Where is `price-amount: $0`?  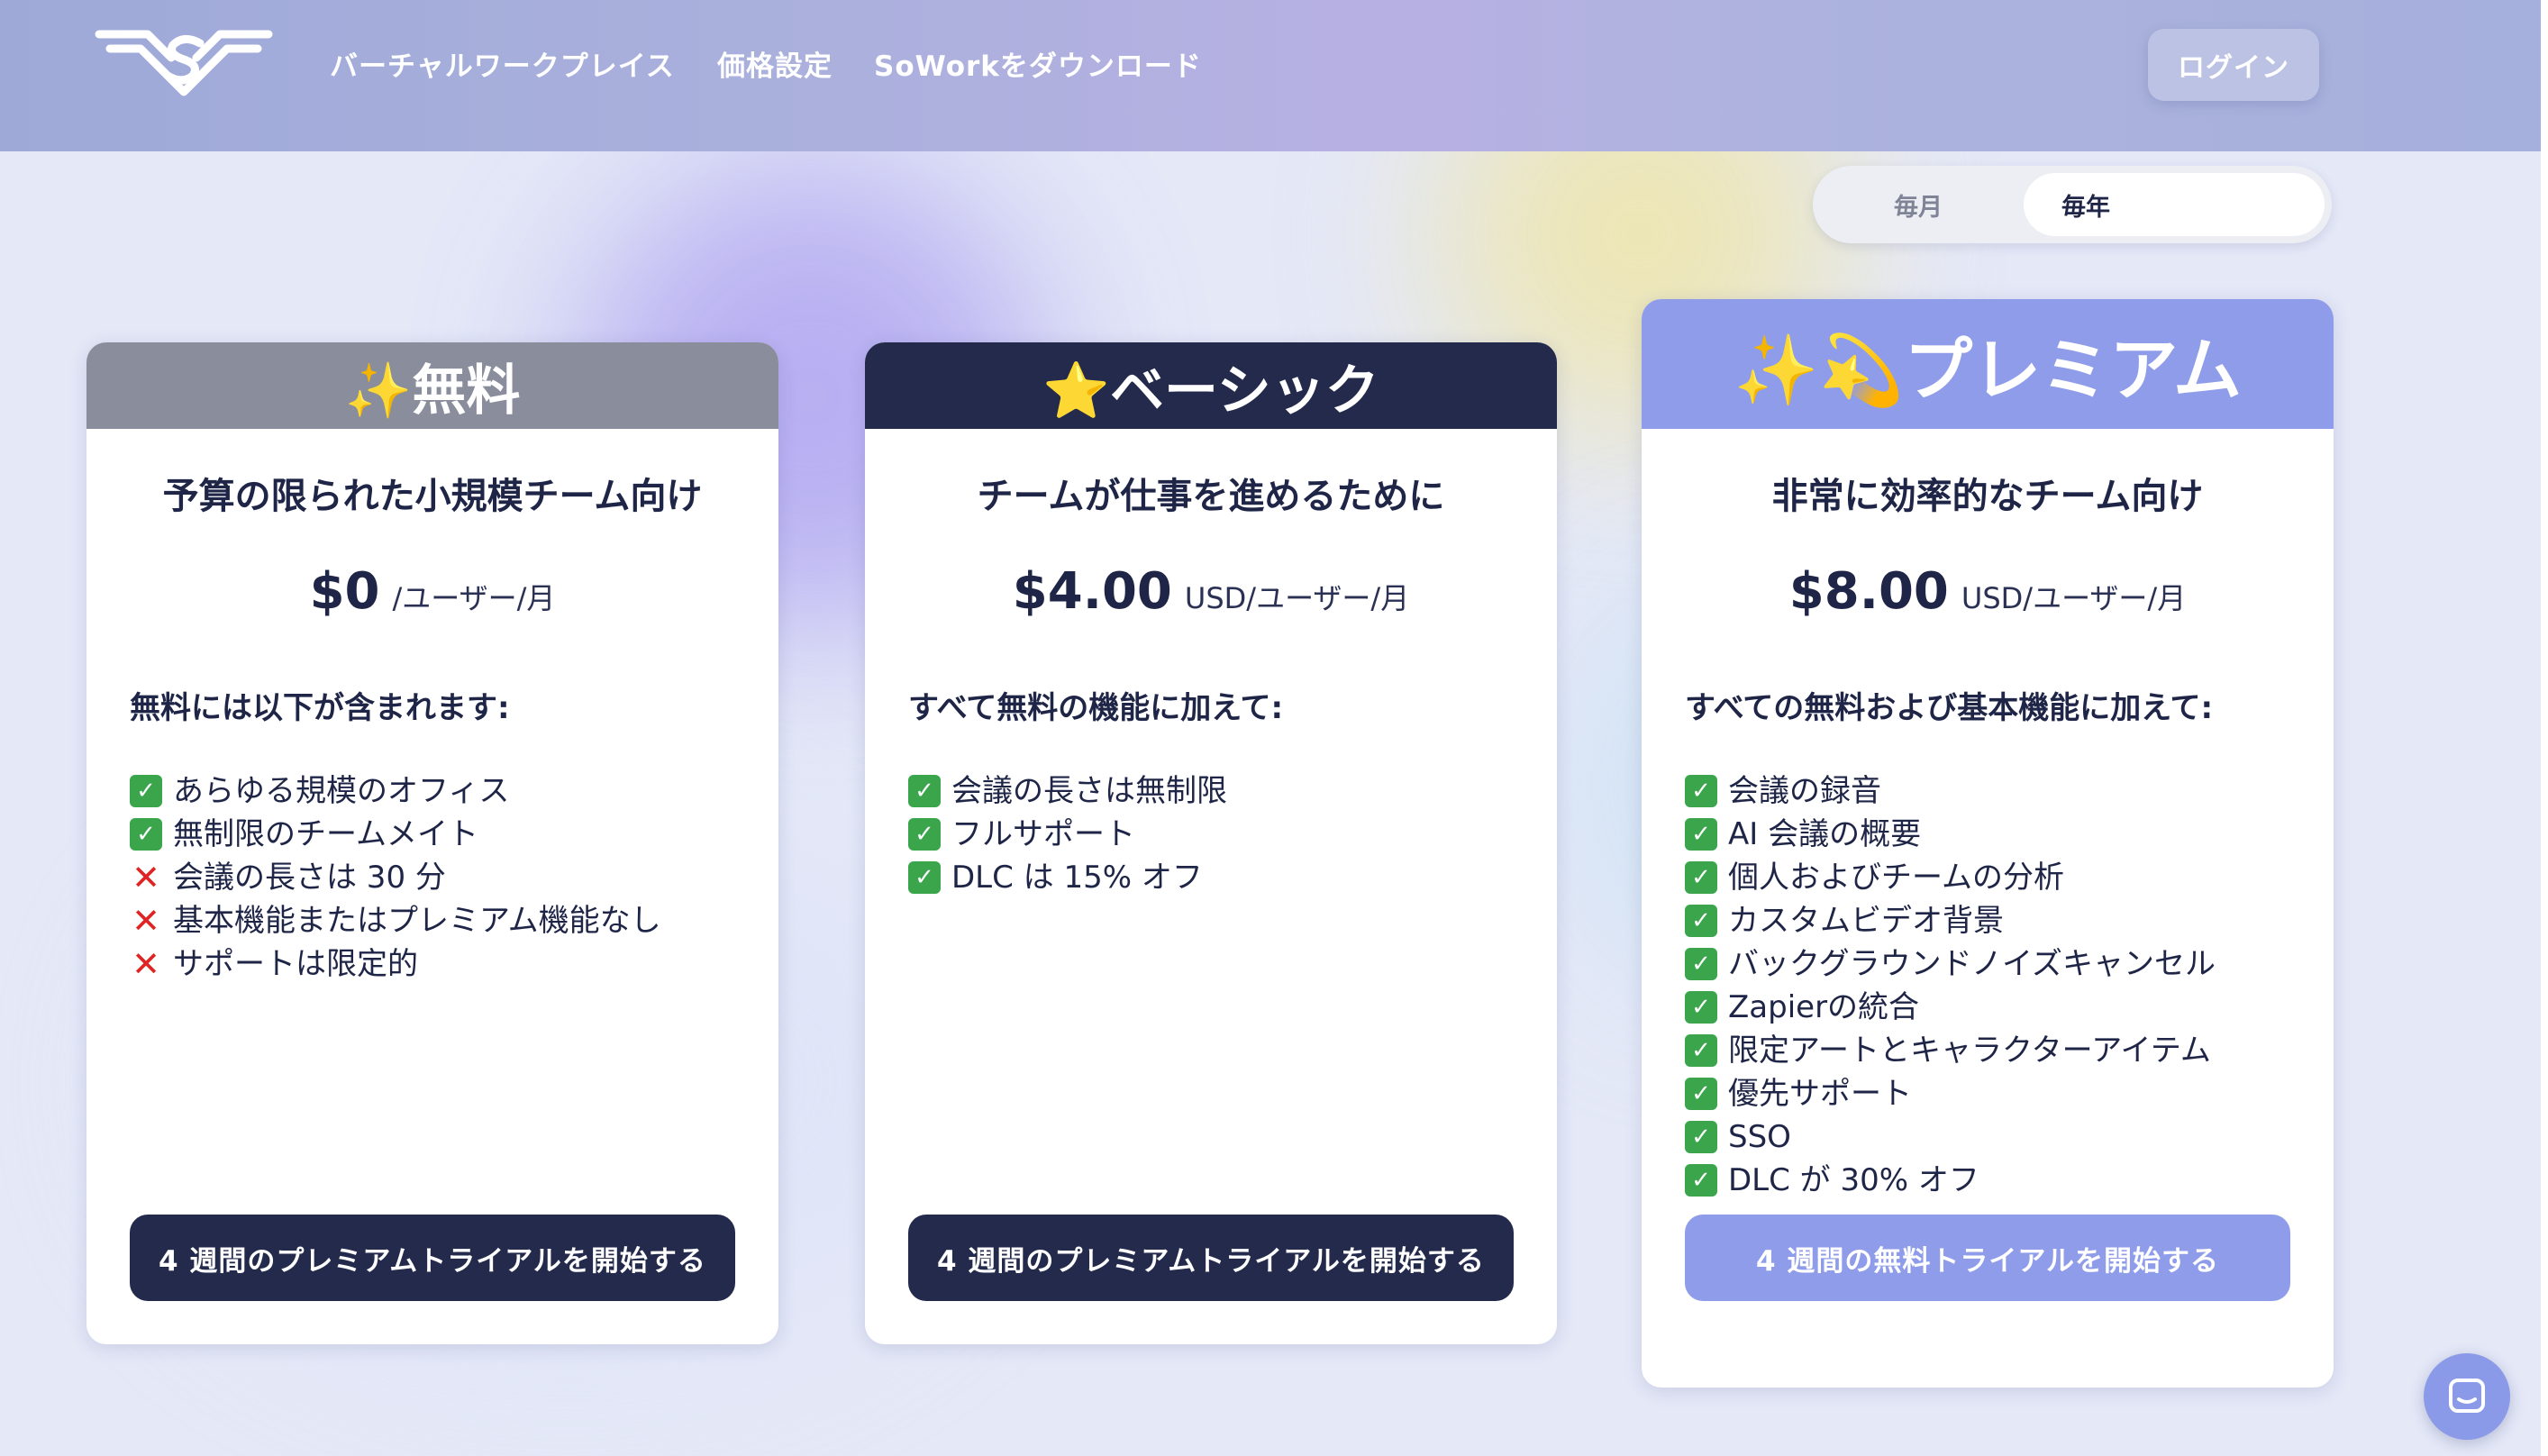
price-amount: $0 is located at coordinates (345, 591).